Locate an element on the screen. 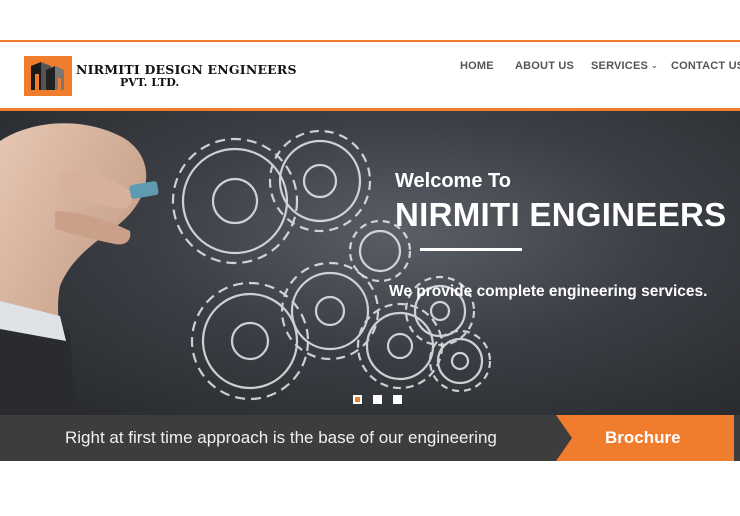 The height and width of the screenshot is (516, 740). nav-contact-us: CONTACT US is located at coordinates (705, 66).